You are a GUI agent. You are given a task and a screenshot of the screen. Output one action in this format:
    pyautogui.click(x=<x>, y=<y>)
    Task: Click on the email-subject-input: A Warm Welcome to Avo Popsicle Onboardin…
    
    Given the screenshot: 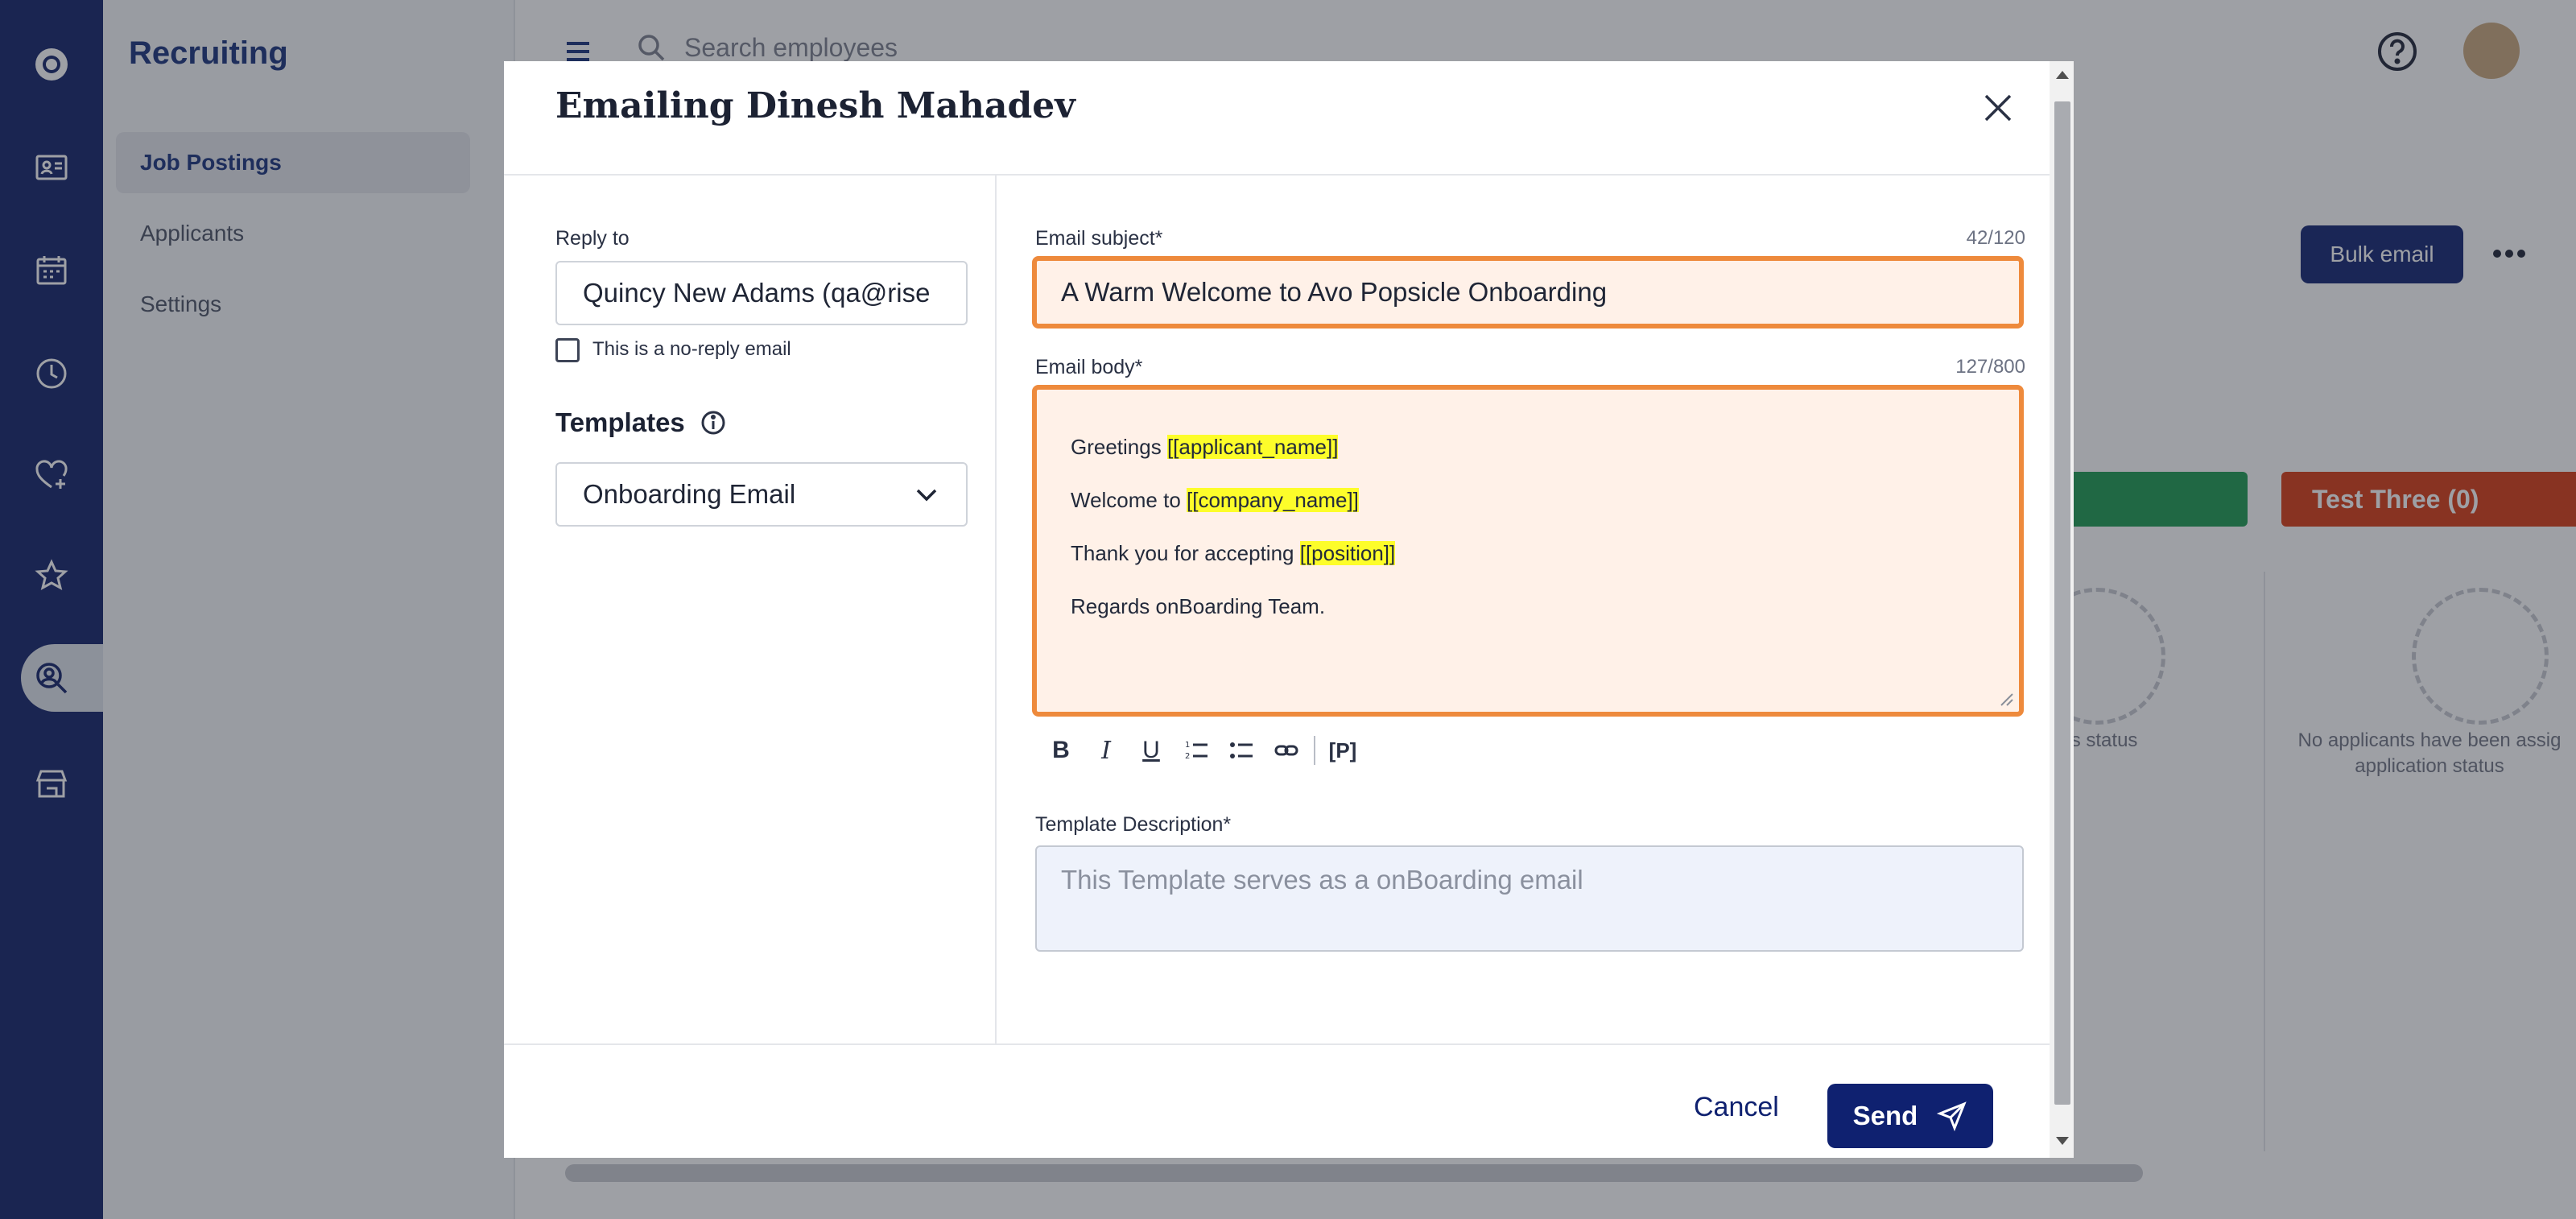 What is the action you would take?
    pyautogui.click(x=1528, y=293)
    